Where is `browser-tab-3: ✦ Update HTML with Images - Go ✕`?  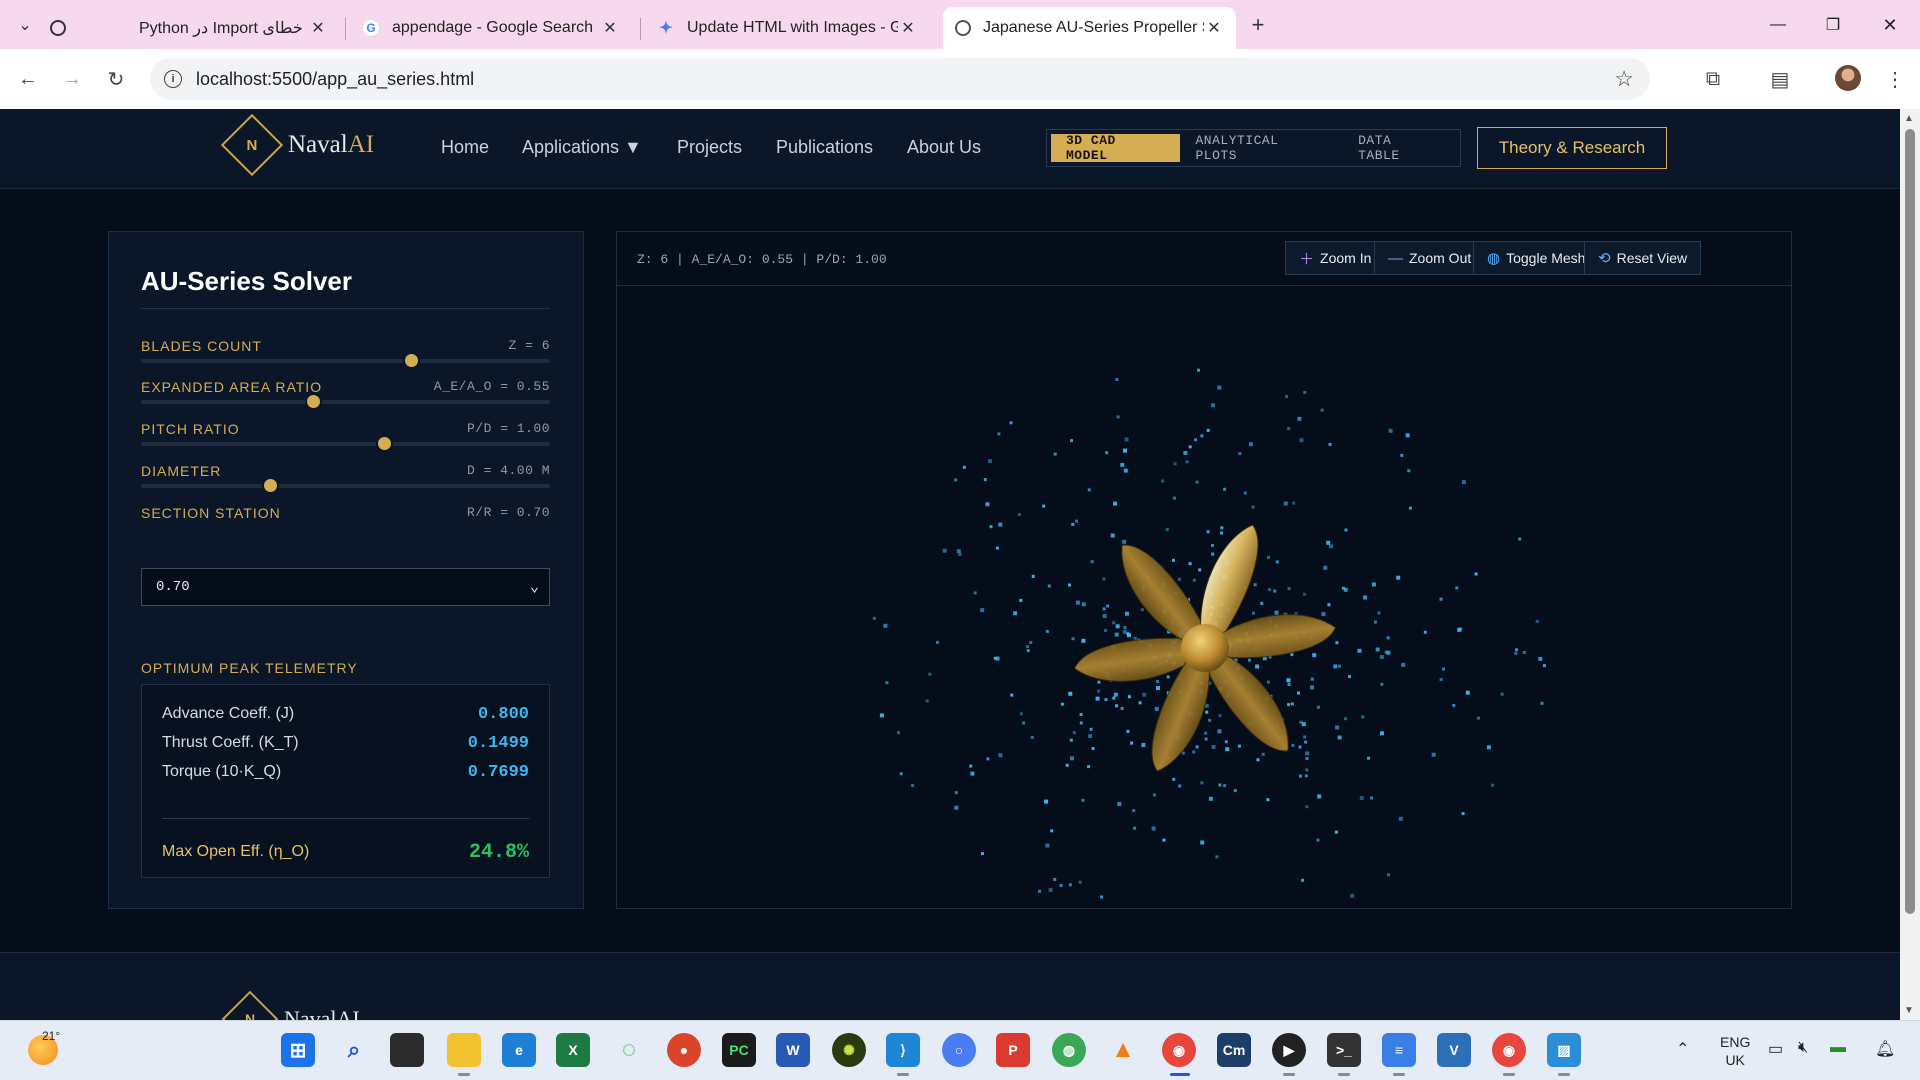
browser-tab-3: ✦ Update HTML with Images - Go ✕ is located at coordinates (787, 28).